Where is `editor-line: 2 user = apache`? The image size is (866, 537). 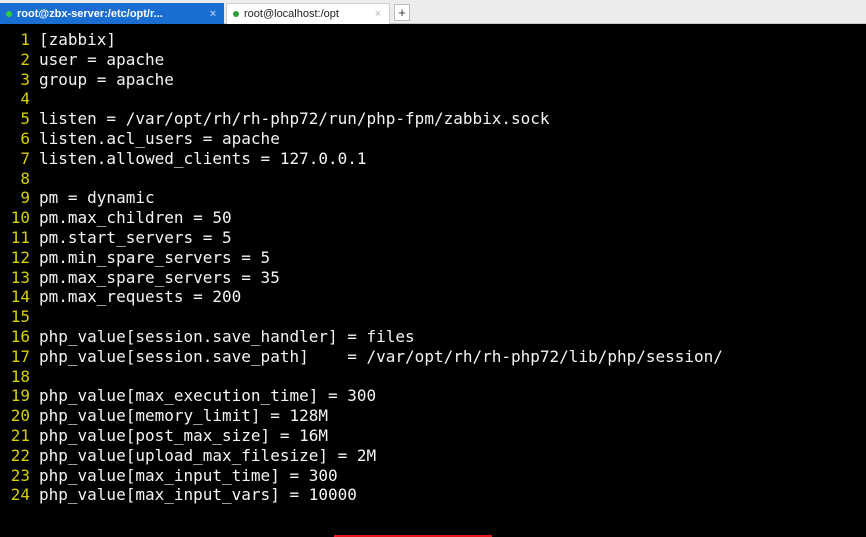
editor-line: 2 user = apache is located at coordinates (82, 60).